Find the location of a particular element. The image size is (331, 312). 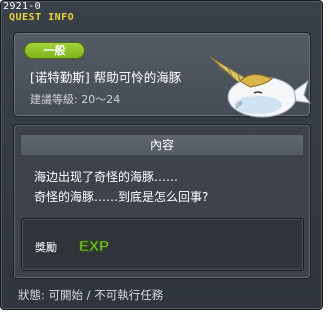

quest-name: [诺特勤斯] 帮助可怜的海豚 is located at coordinates (106, 77).